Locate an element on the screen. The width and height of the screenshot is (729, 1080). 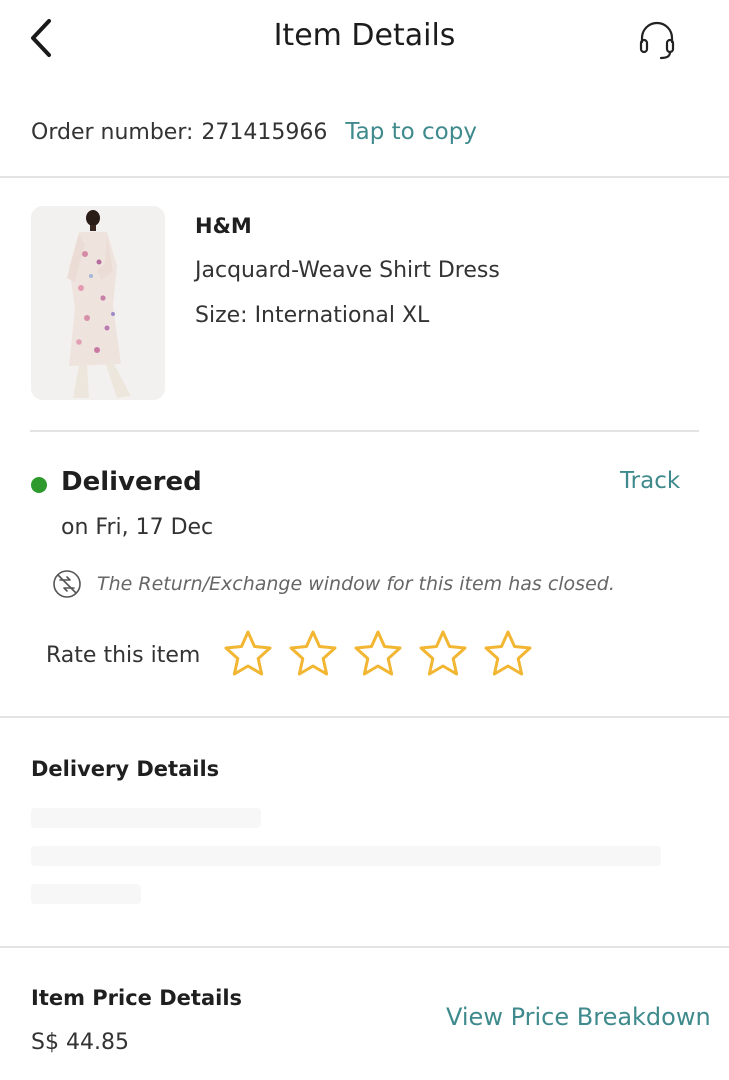
return-closed-icon is located at coordinates (67, 584).